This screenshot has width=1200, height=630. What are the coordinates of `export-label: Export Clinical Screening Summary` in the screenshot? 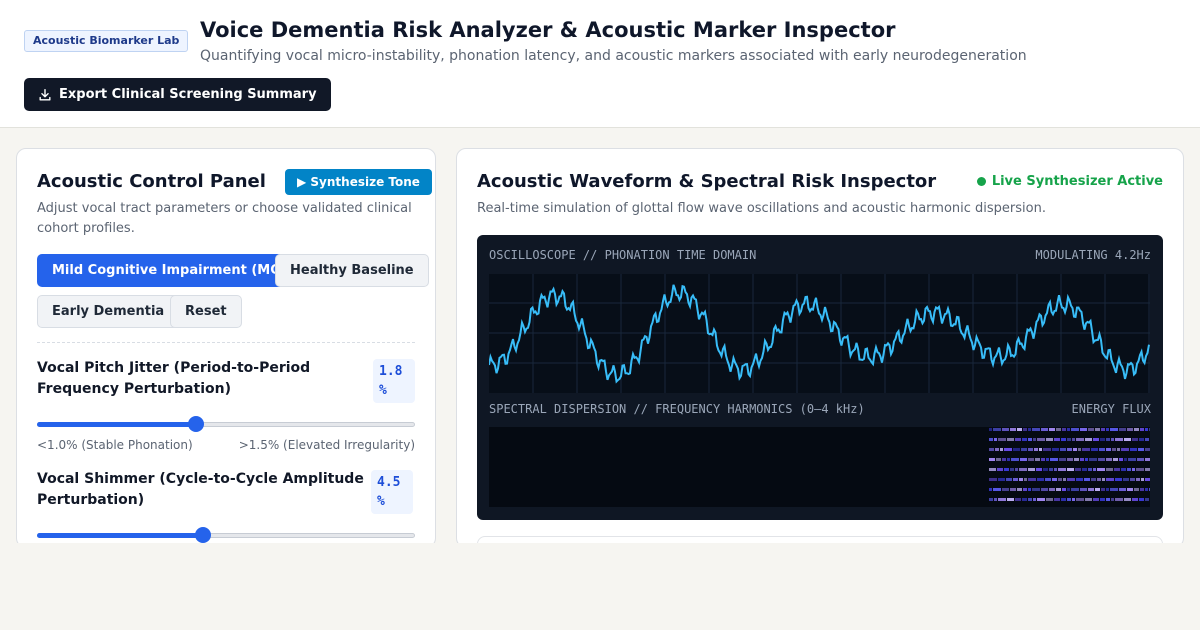 It's located at (188, 94).